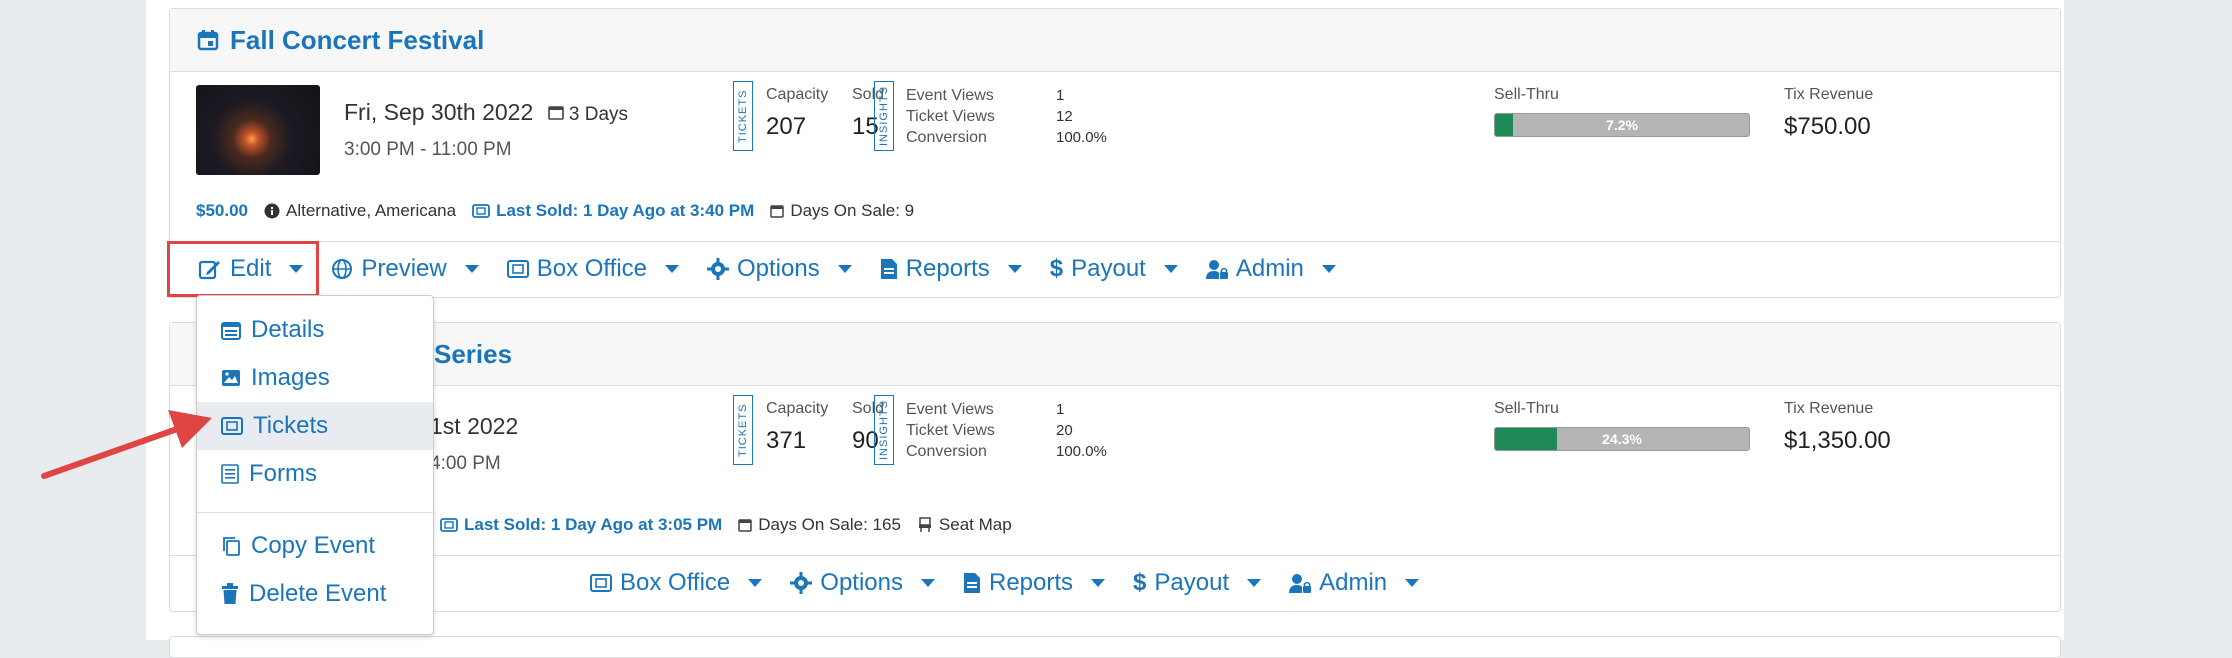 Image resolution: width=2232 pixels, height=658 pixels. What do you see at coordinates (581, 525) in the screenshot?
I see `last-sold: Last Sold: 1 Day Ago at 3:05 PM` at bounding box center [581, 525].